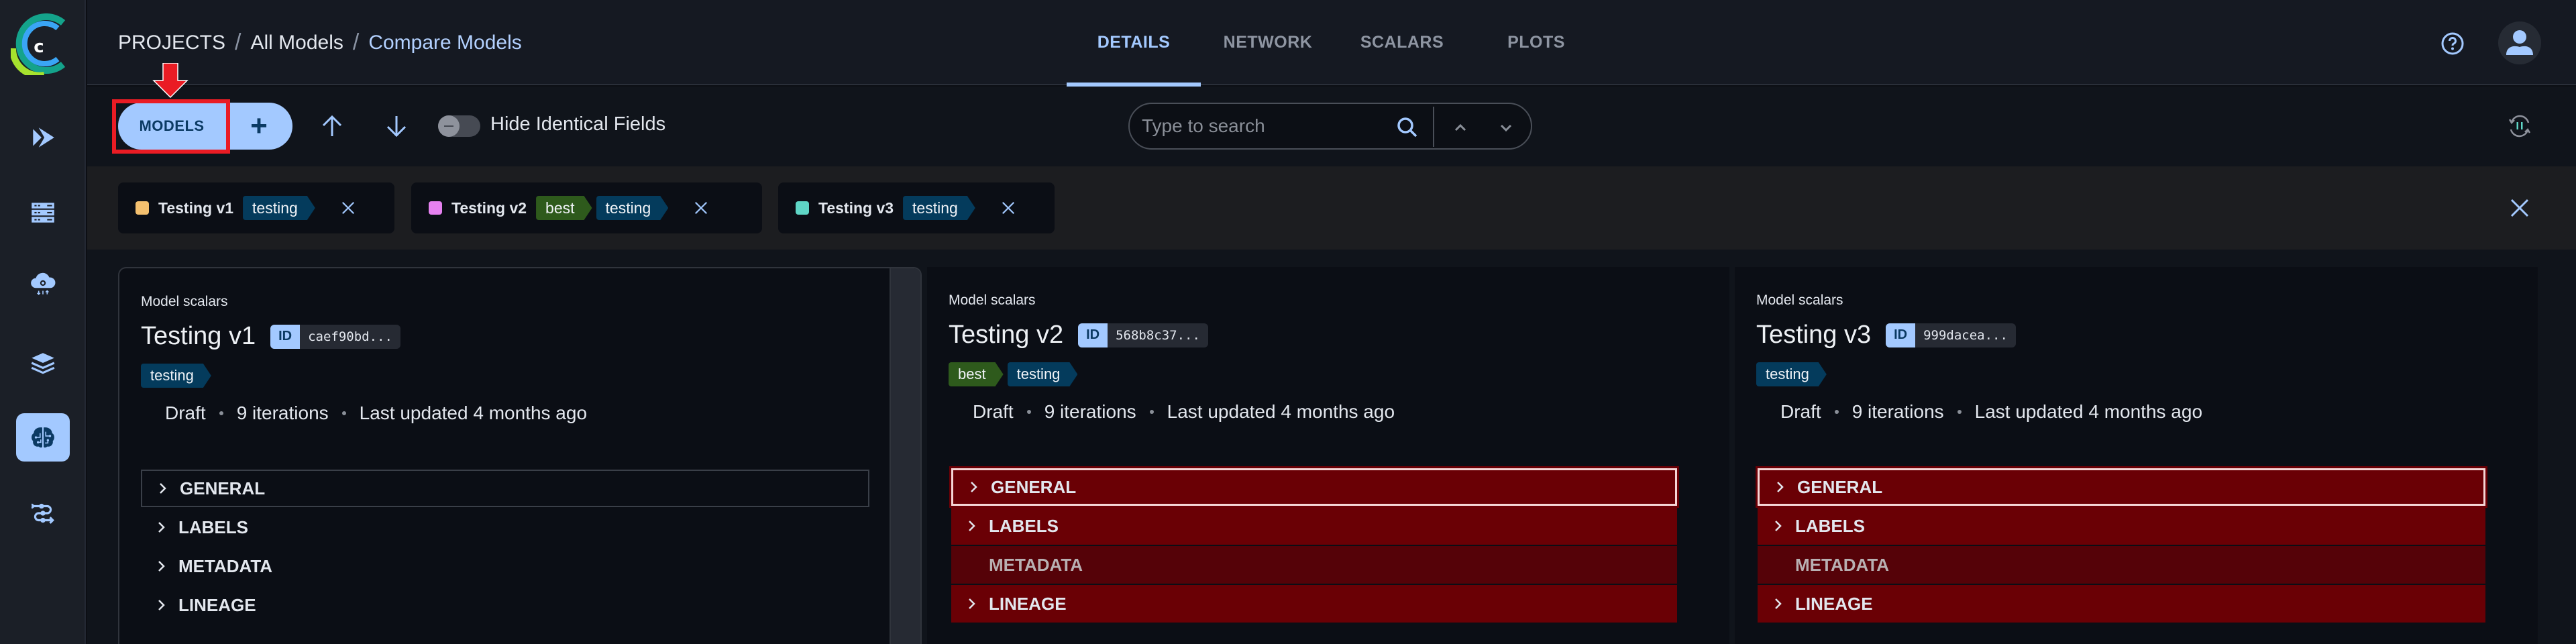 The height and width of the screenshot is (644, 2576). I want to click on svg-text: c, so click(39, 47).